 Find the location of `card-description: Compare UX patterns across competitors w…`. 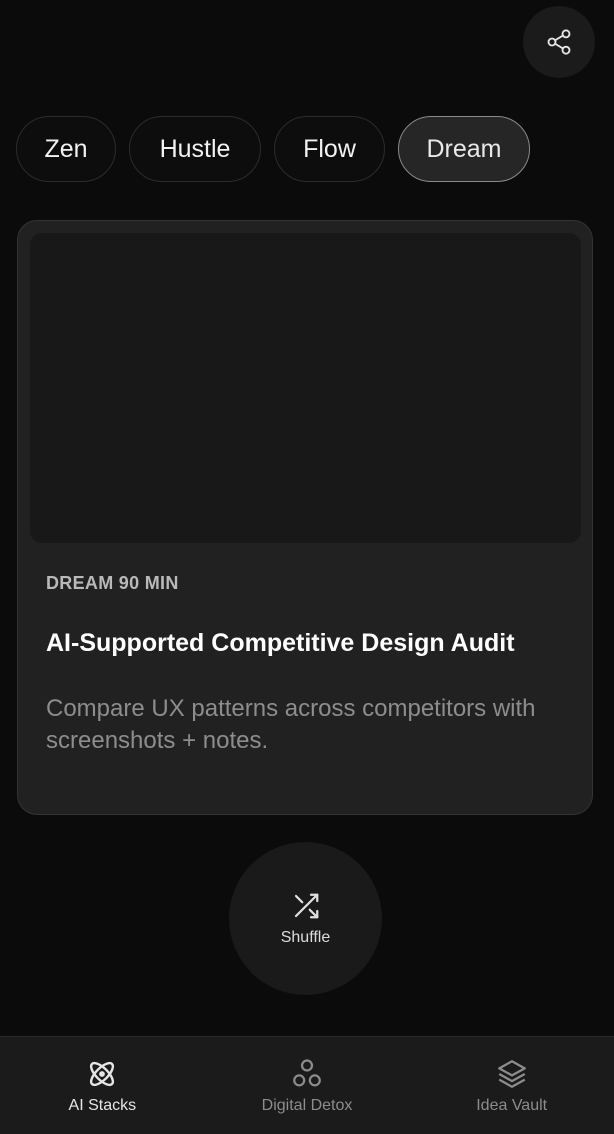

card-description: Compare UX patterns across competitors w… is located at coordinates (291, 724).